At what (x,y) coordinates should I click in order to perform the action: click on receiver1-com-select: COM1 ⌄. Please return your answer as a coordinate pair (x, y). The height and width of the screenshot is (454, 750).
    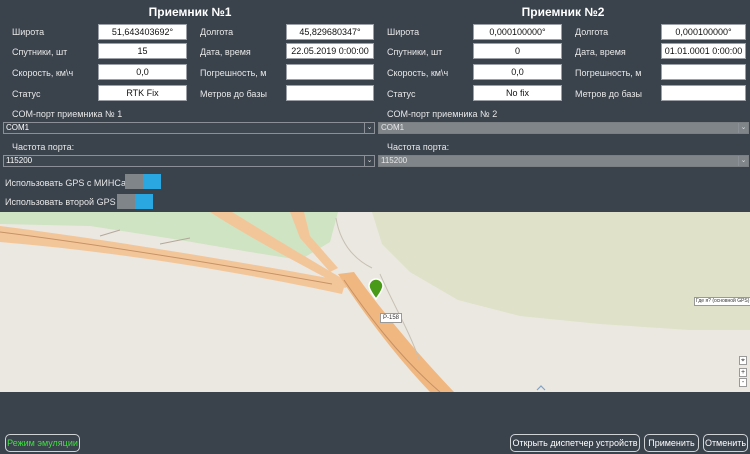
    Looking at the image, I should click on (189, 128).